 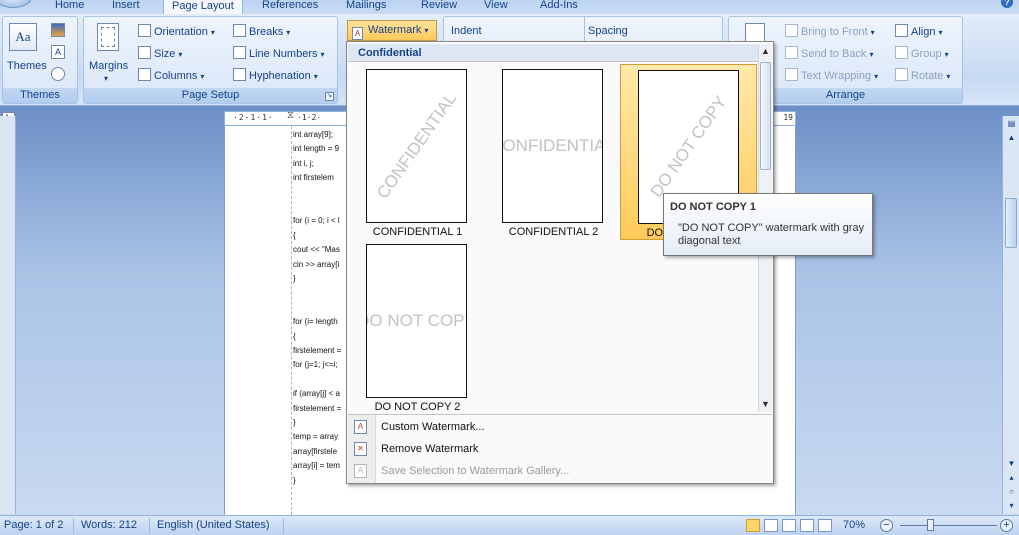 What do you see at coordinates (23, 37) in the screenshot?
I see `themes-icon: Aa` at bounding box center [23, 37].